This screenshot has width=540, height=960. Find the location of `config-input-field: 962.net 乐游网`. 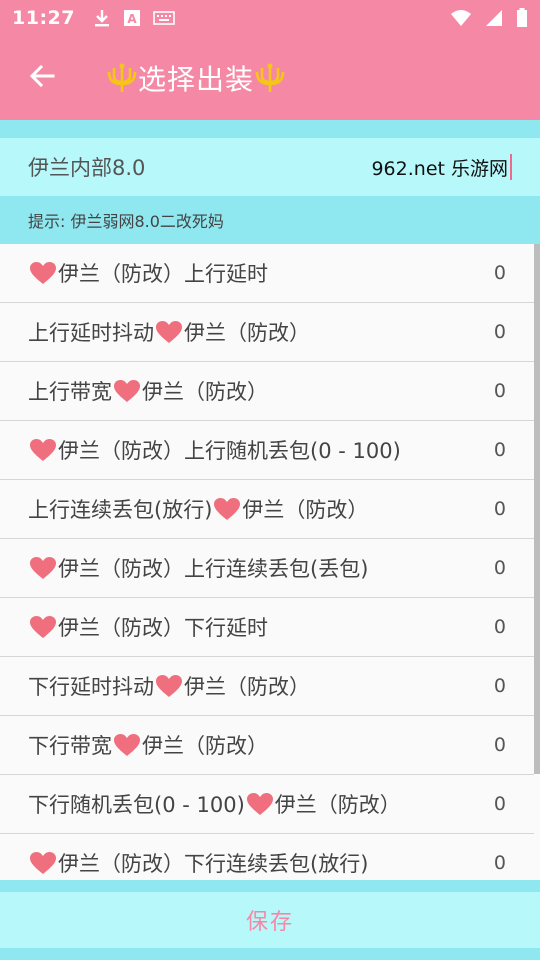

config-input-field: 962.net 乐游网 is located at coordinates (441, 167).